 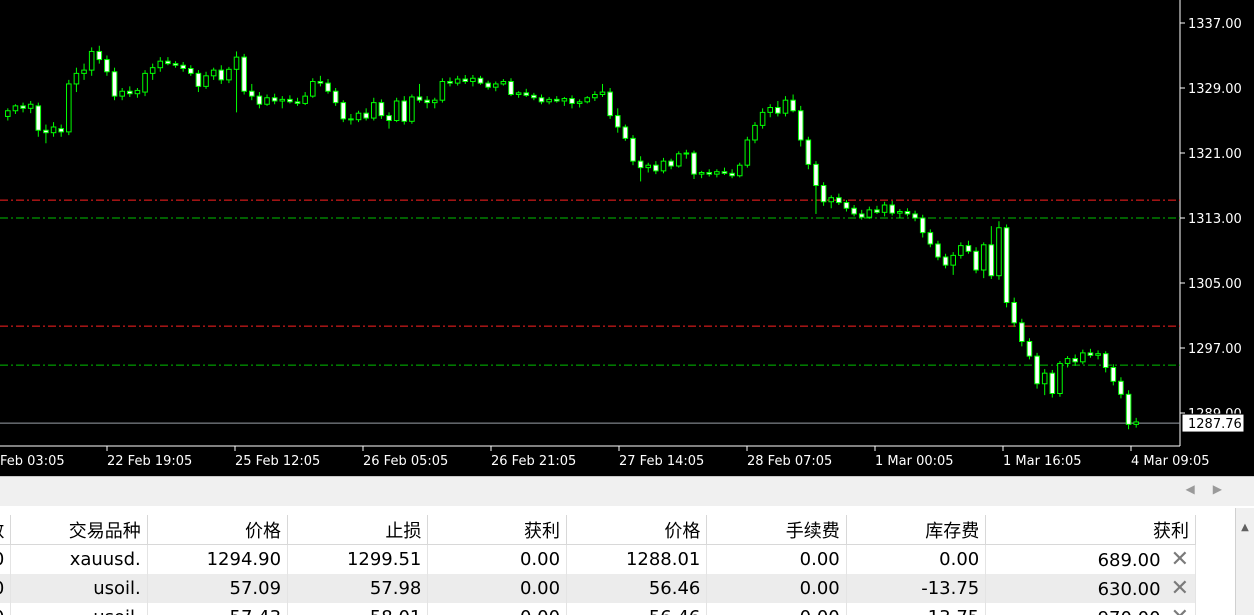 I want to click on scroll-arrows: ◀▶, so click(x=1213, y=489).